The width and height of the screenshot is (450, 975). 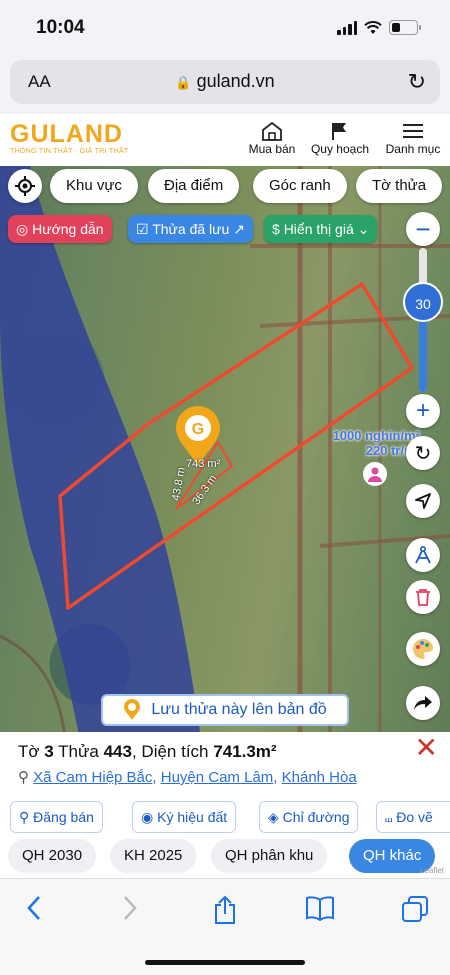 What do you see at coordinates (399, 186) in the screenshot?
I see `filter-to-thua: Tờ thửa` at bounding box center [399, 186].